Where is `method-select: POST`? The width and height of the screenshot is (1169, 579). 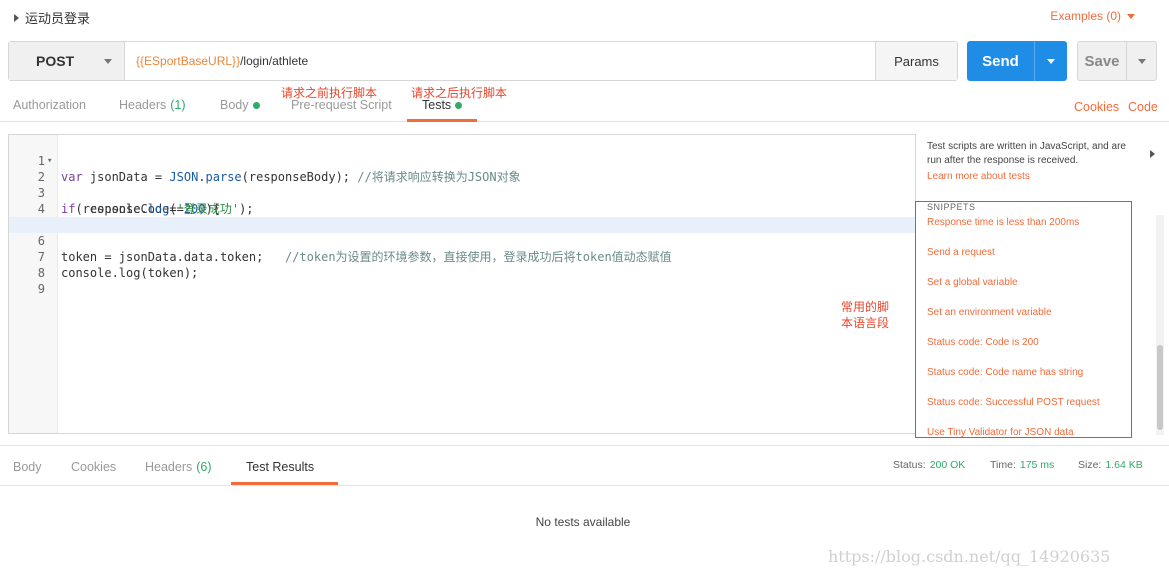 method-select: POST is located at coordinates (67, 61).